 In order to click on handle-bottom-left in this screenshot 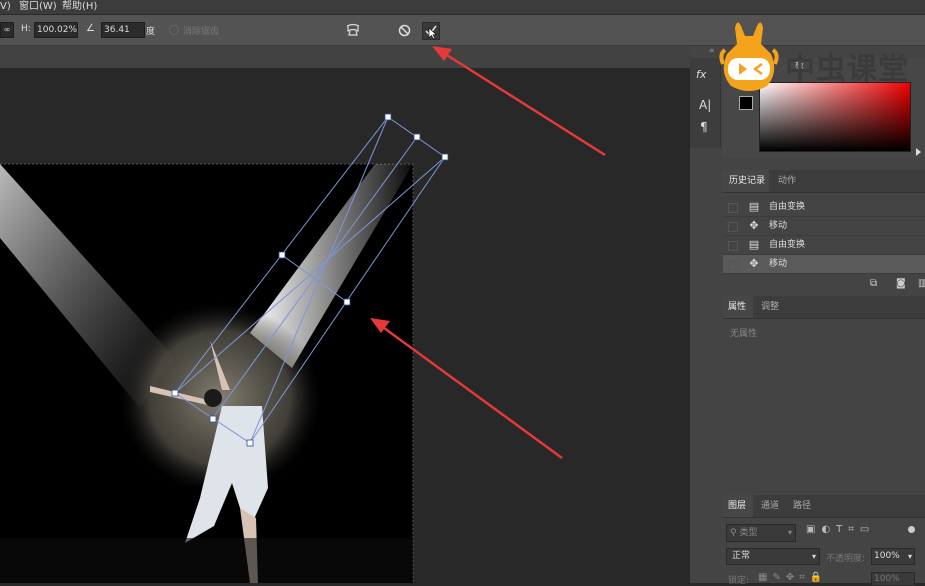, I will do `click(175, 393)`.